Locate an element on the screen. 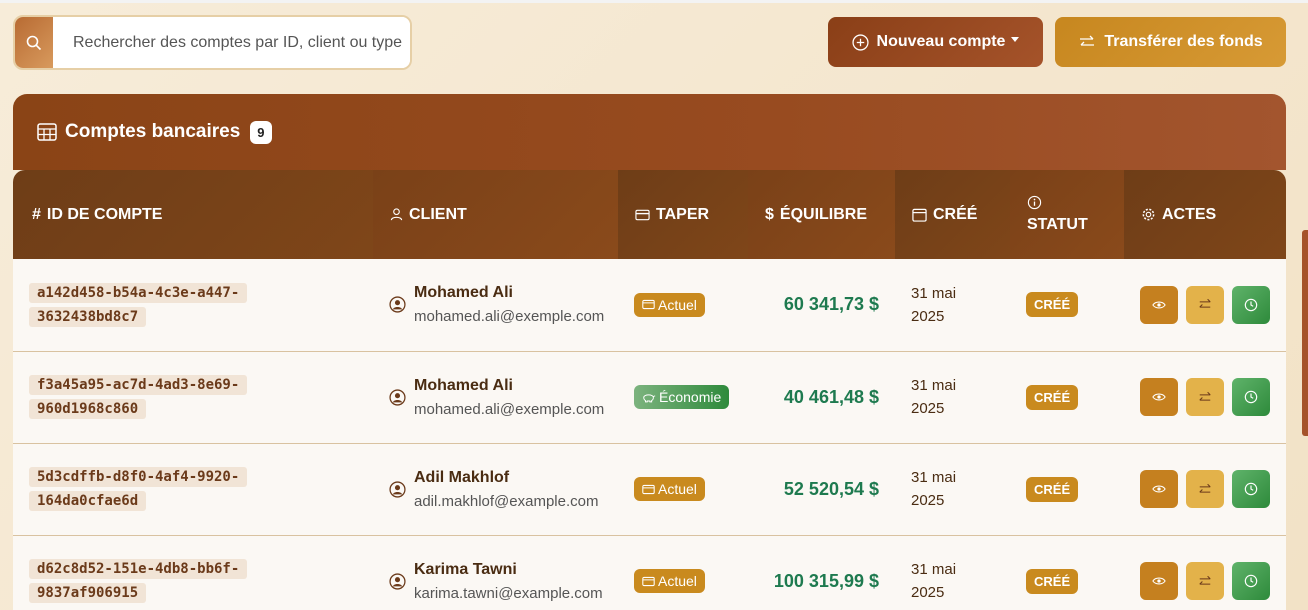 The width and height of the screenshot is (1308, 610). gear-icon is located at coordinates (1148, 214).